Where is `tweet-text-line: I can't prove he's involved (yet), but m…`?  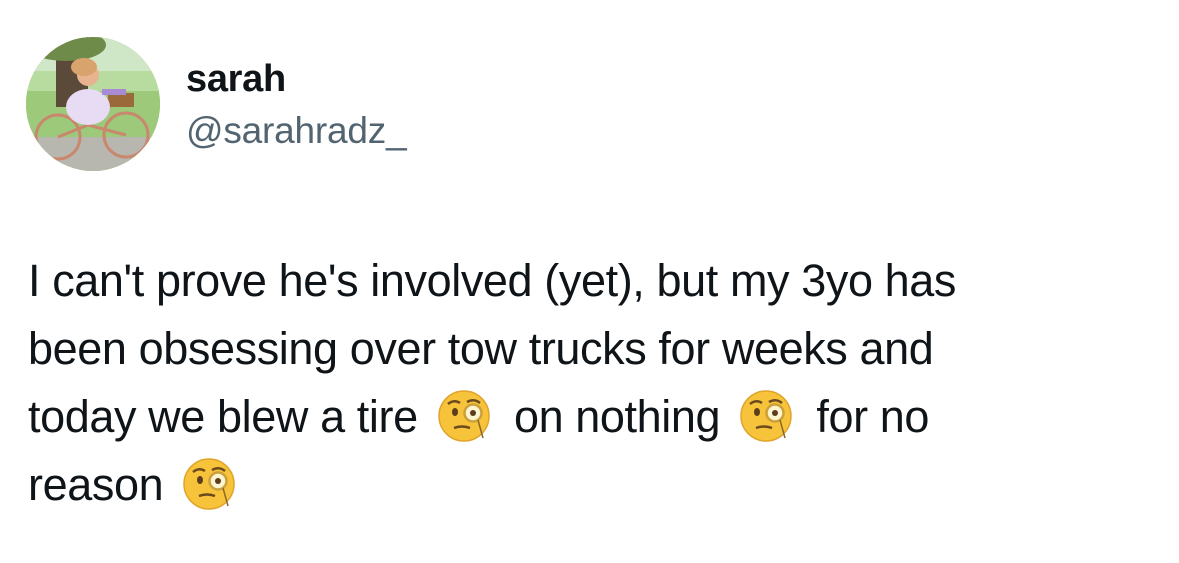
tweet-text-line: I can't prove he's involved (yet), but m… is located at coordinates (492, 280).